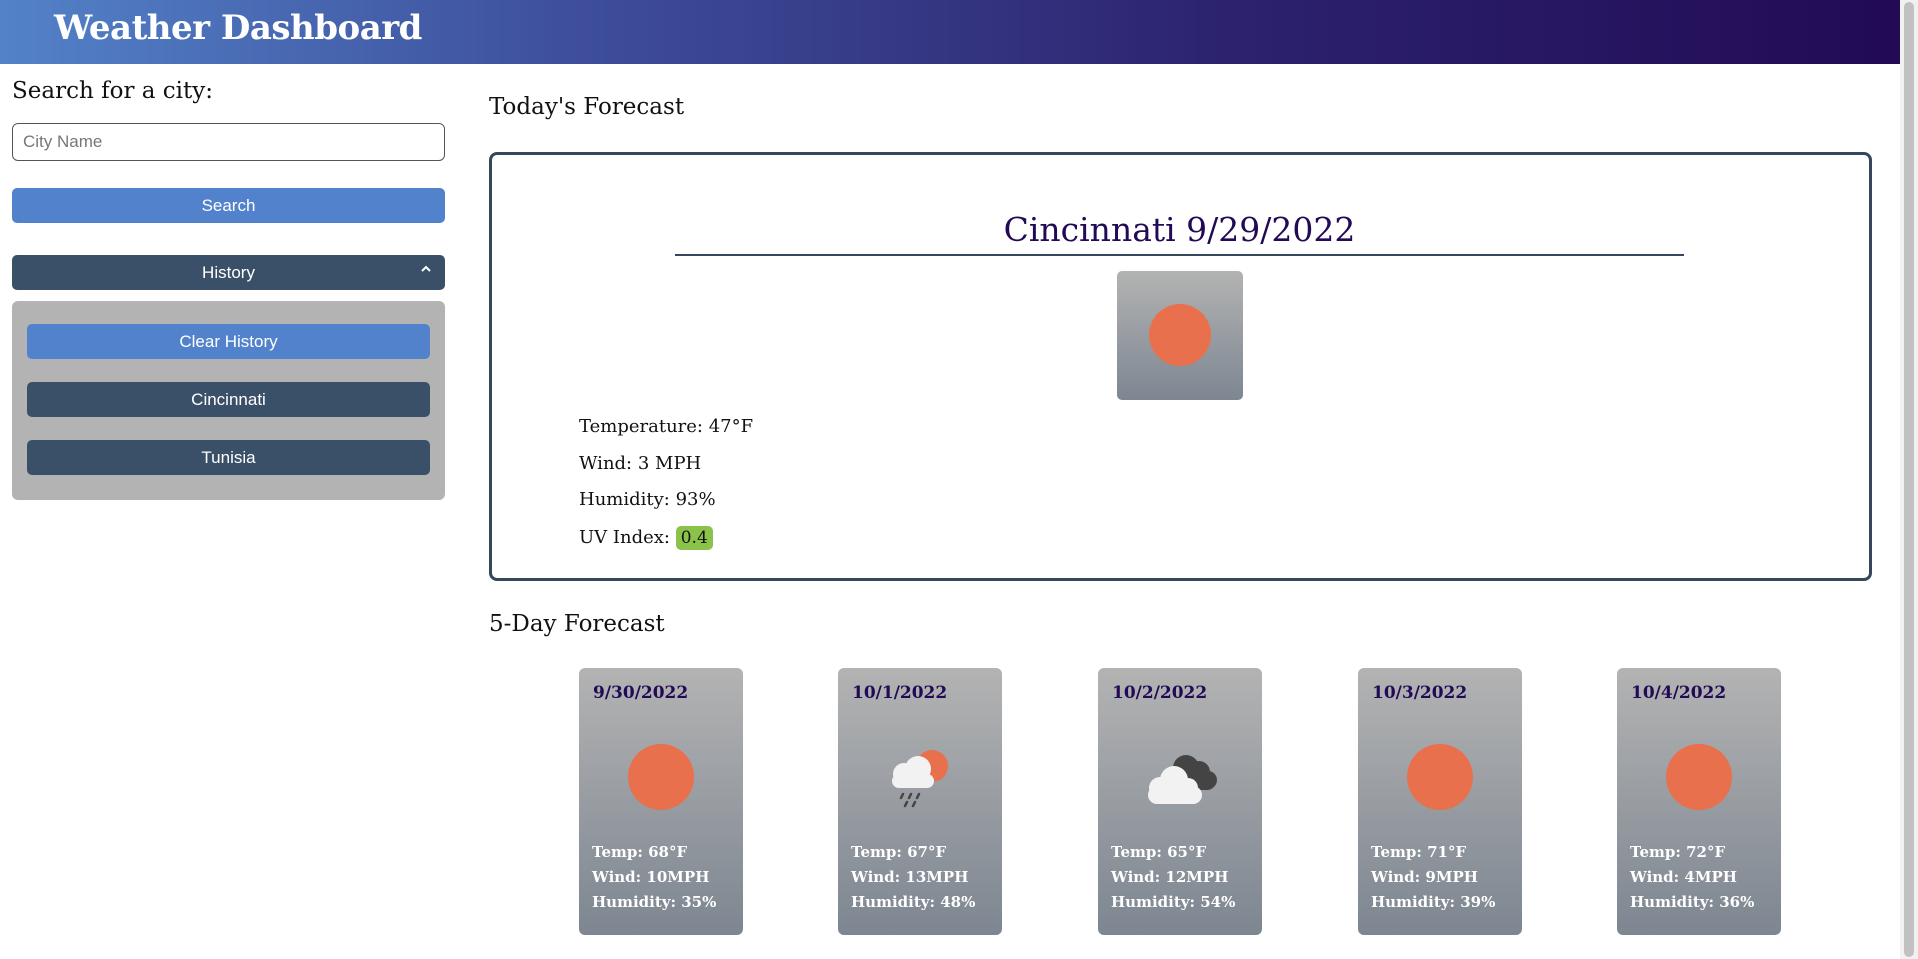  What do you see at coordinates (228, 142) in the screenshot?
I see `city-search-input` at bounding box center [228, 142].